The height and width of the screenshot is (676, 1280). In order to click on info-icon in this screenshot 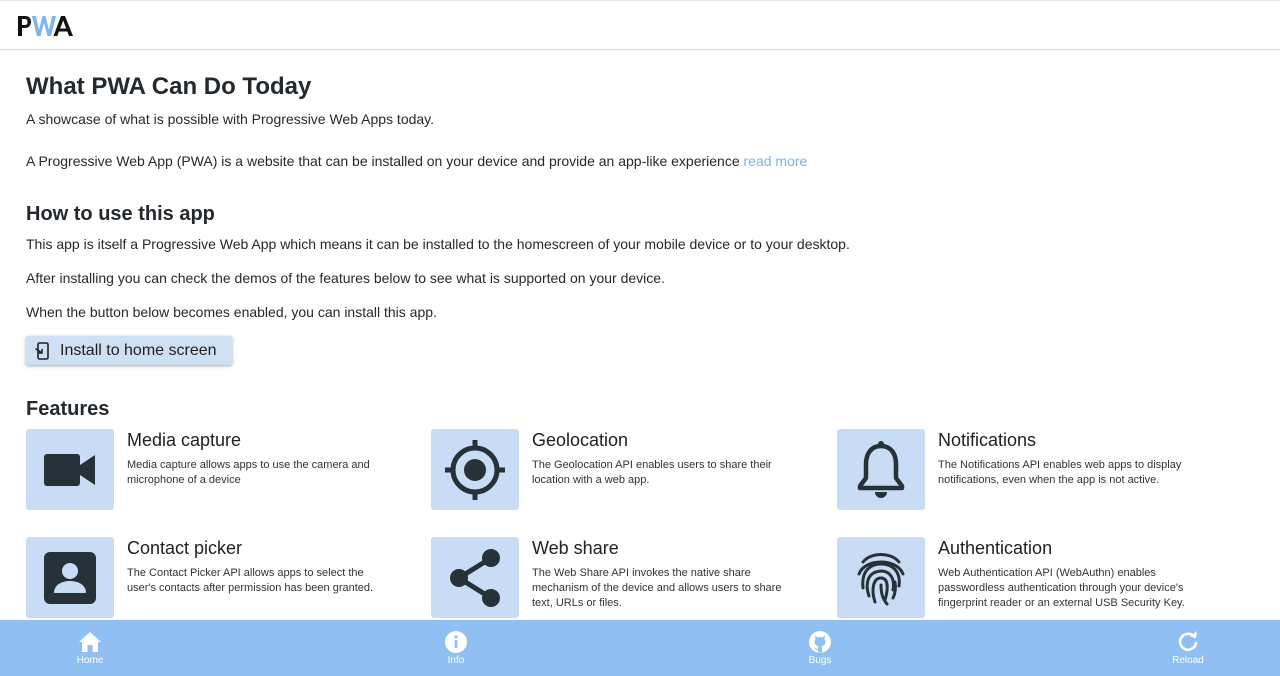, I will do `click(456, 642)`.